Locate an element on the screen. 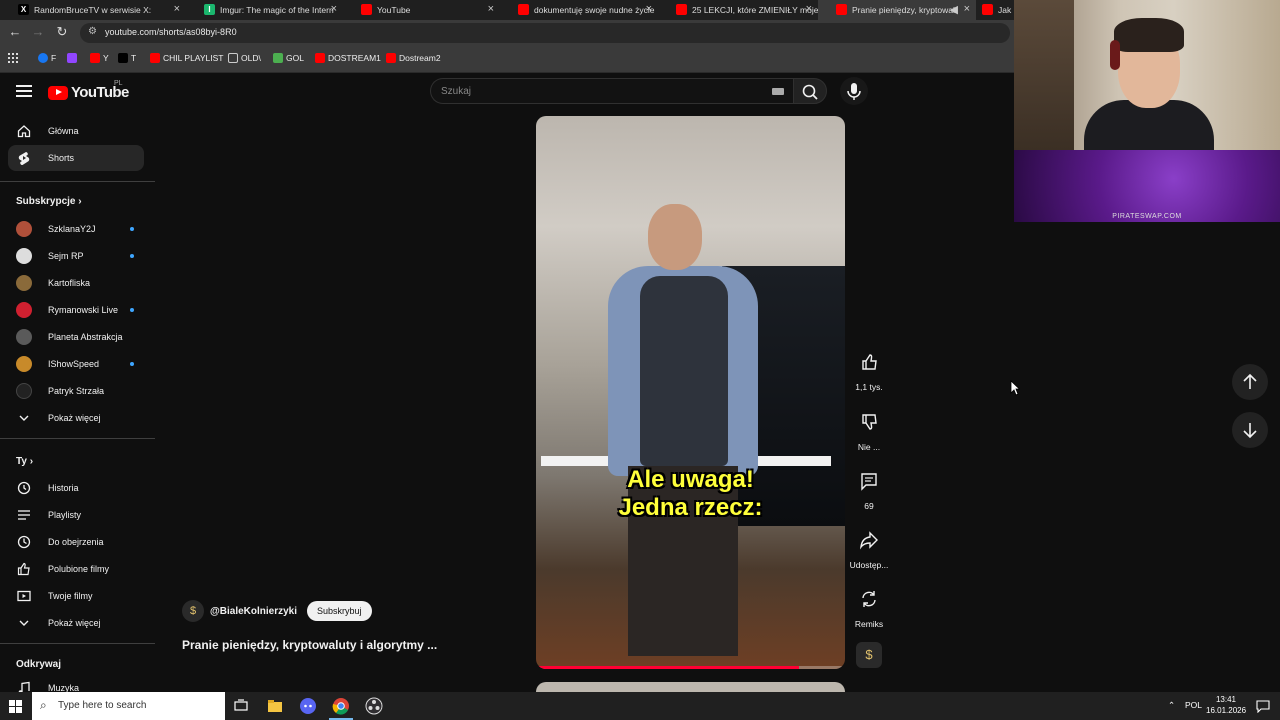  sidebar-item-label: Polubione filmy is located at coordinates (79, 569).